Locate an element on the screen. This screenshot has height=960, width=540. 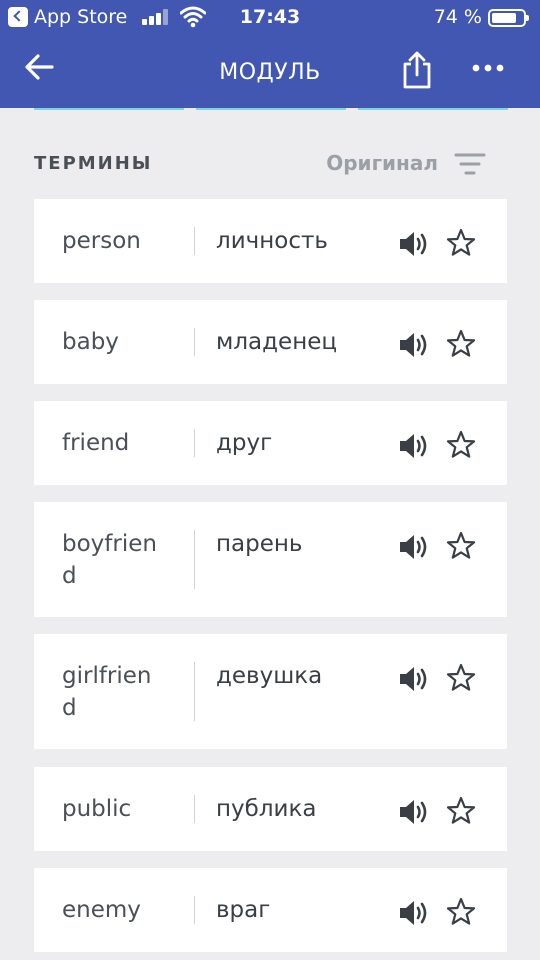
battery-icon is located at coordinates (508, 18).